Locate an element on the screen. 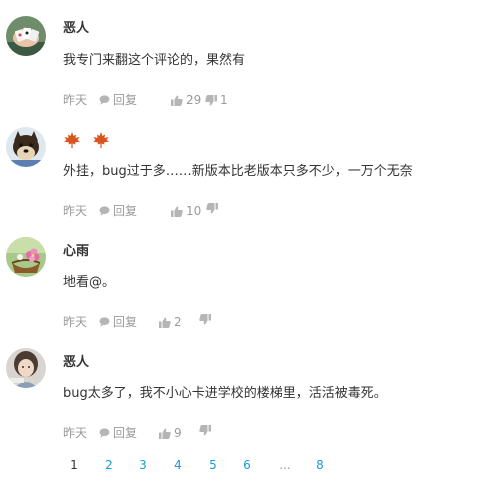  page-3: 3 is located at coordinates (143, 465).